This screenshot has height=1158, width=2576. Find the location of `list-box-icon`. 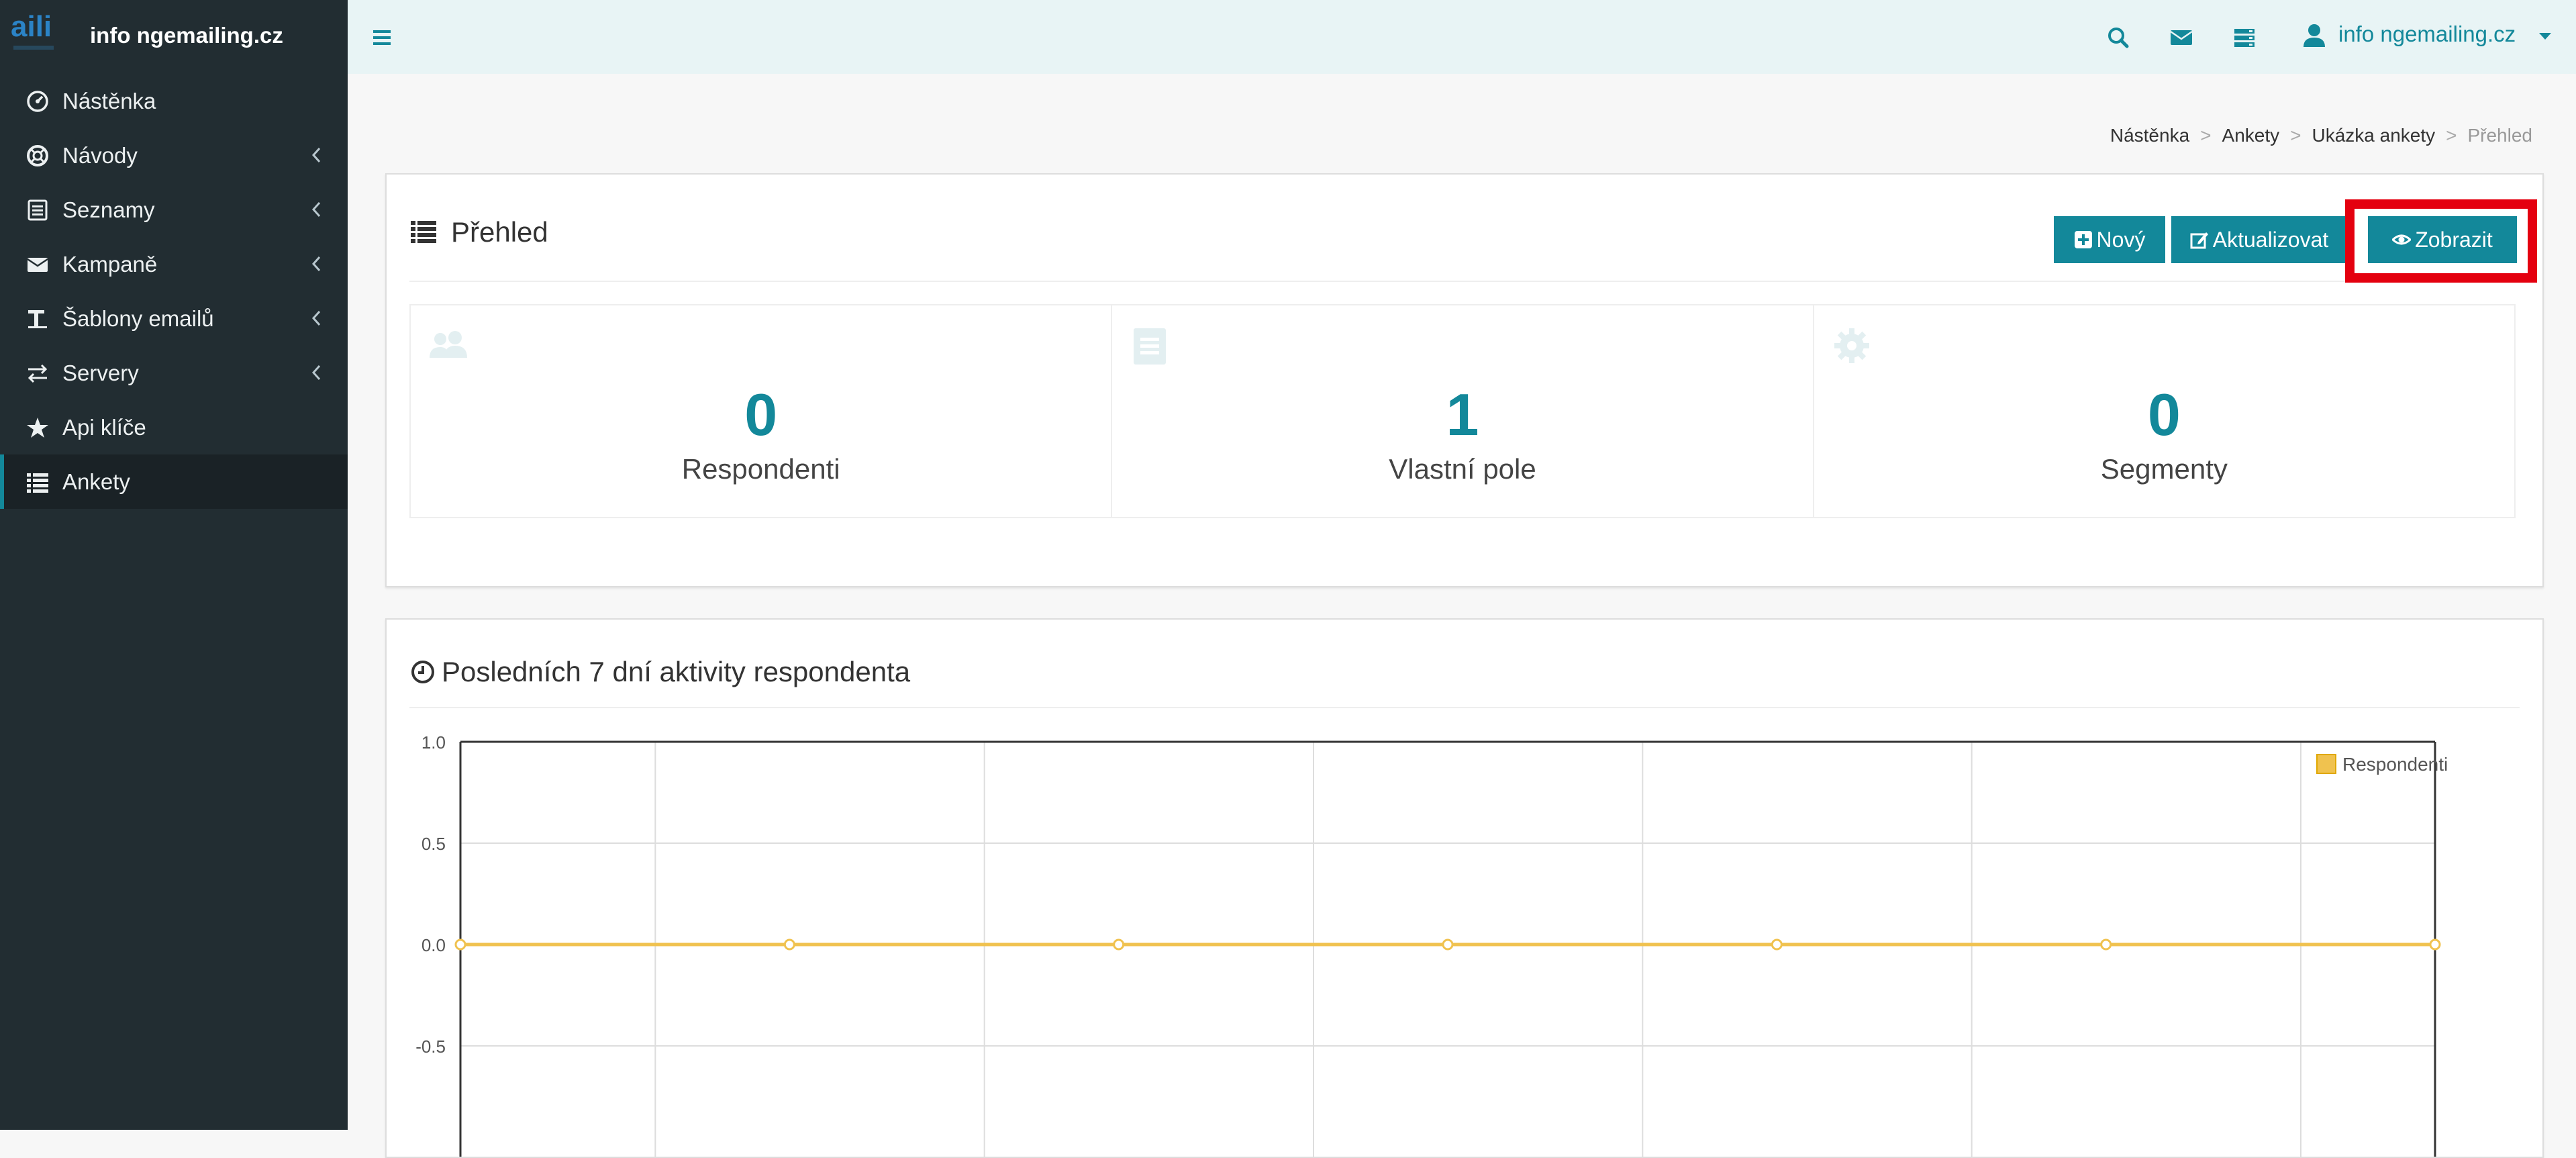

list-box-icon is located at coordinates (38, 210).